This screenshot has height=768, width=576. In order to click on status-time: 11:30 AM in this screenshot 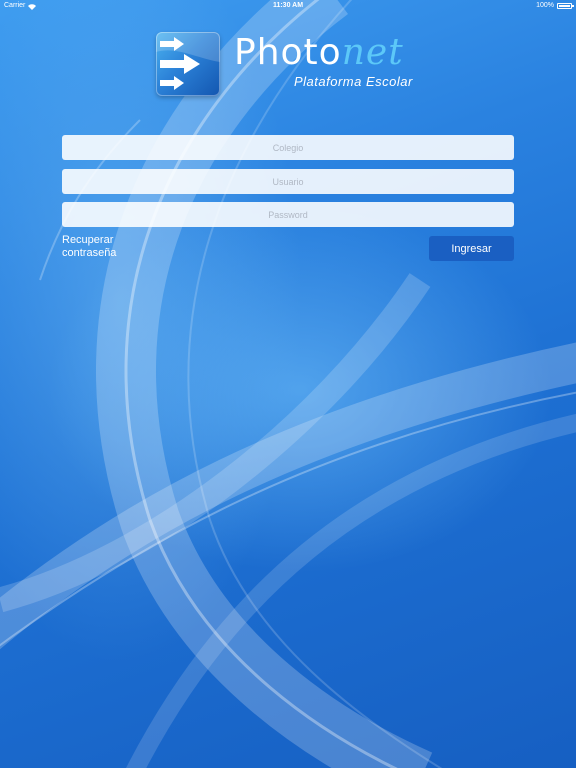, I will do `click(288, 5)`.